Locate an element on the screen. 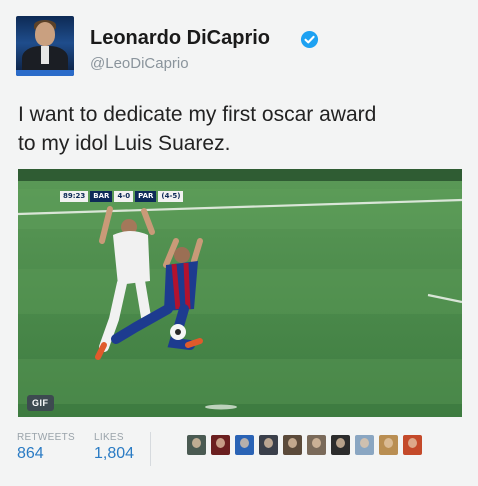  aggregate-score: (4-5) is located at coordinates (171, 196).